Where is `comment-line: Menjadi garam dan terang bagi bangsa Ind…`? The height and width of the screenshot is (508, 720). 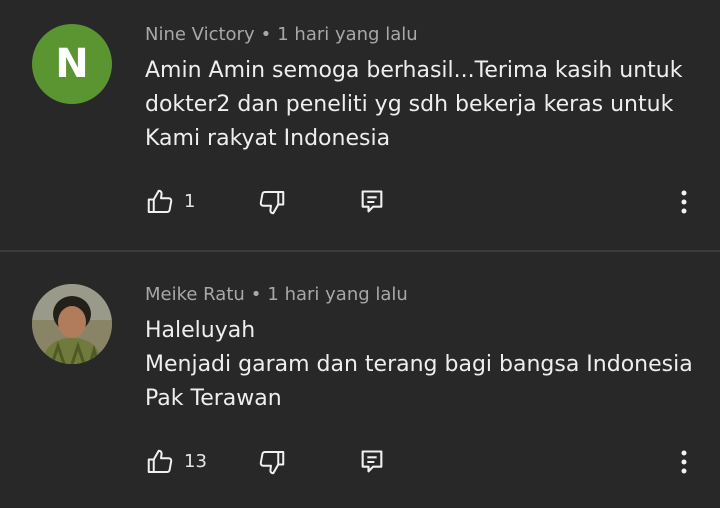 comment-line: Menjadi garam dan terang bagi bangsa Ind… is located at coordinates (419, 364).